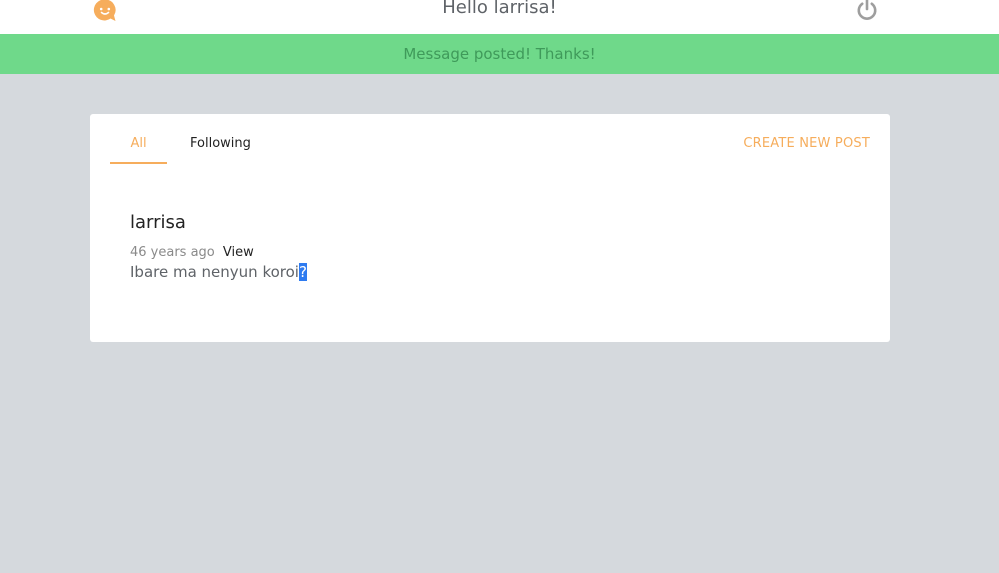 Image resolution: width=999 pixels, height=573 pixels. I want to click on create-new-post-button: CREATE NEW POST, so click(806, 143).